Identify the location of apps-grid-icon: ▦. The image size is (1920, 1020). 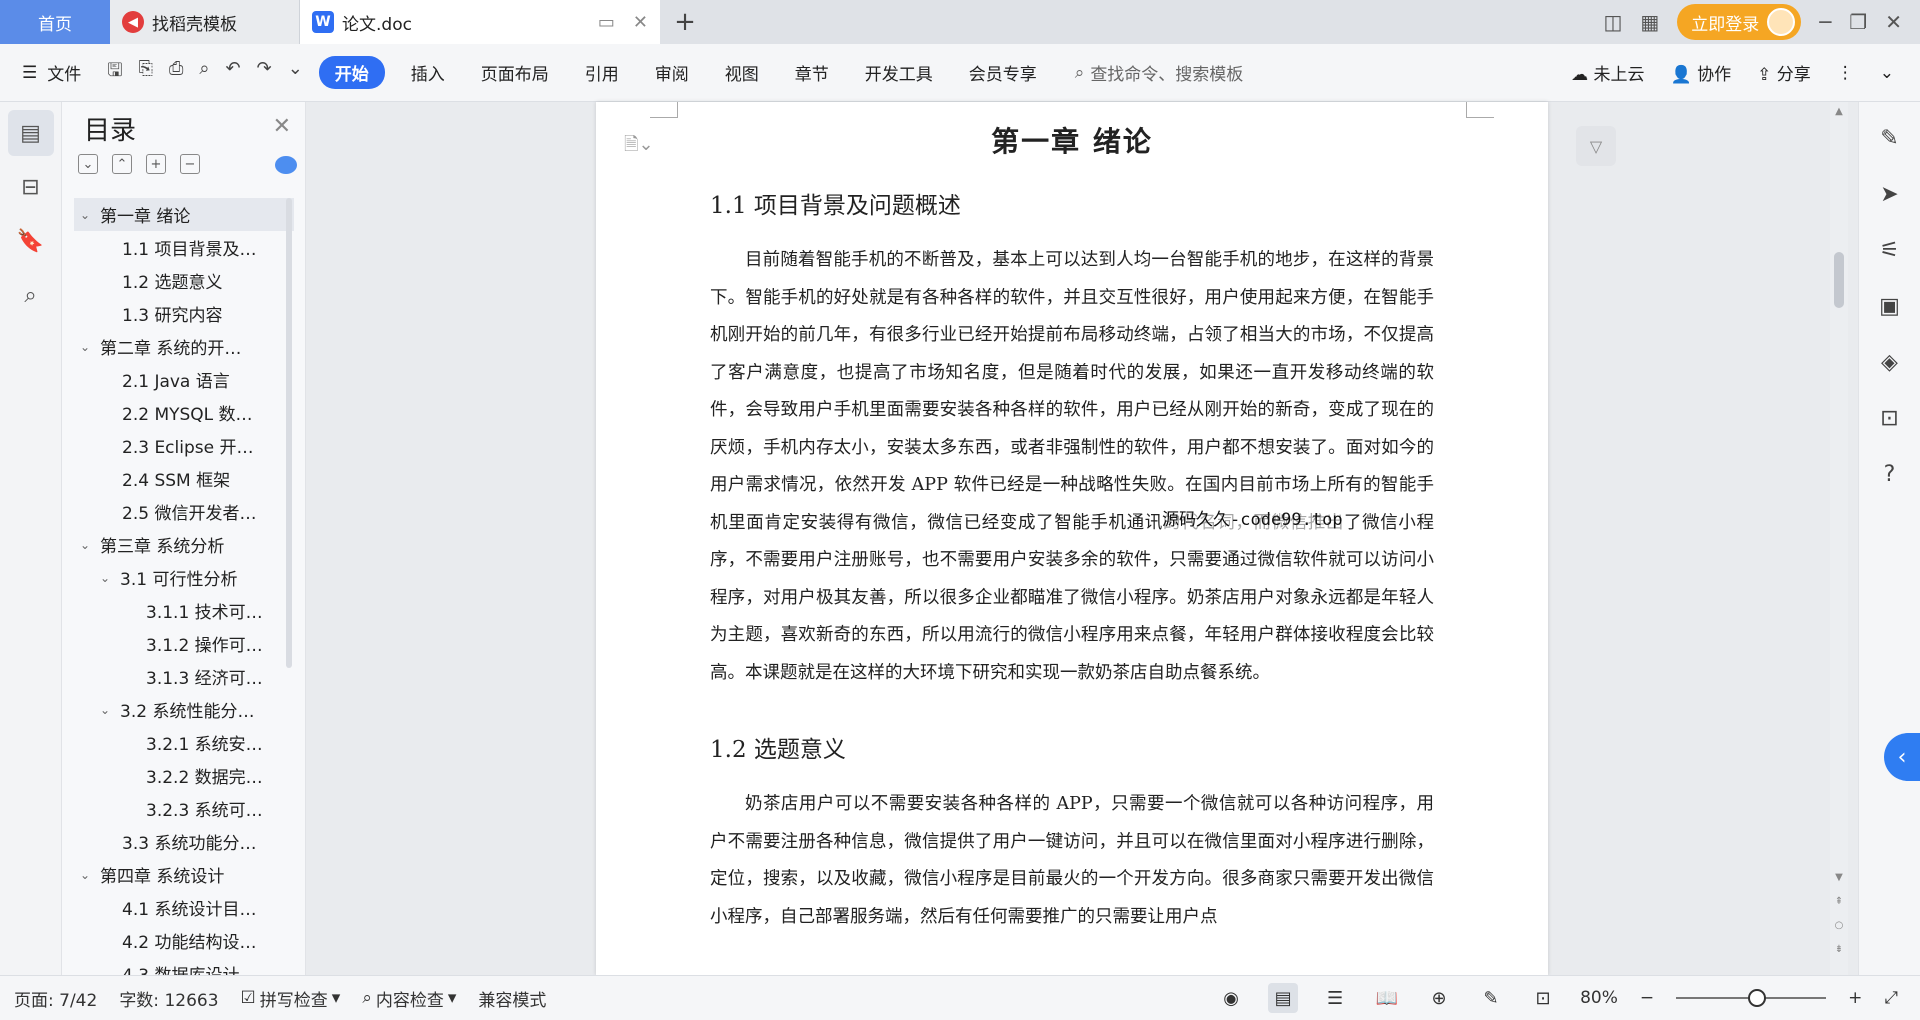
(1649, 22).